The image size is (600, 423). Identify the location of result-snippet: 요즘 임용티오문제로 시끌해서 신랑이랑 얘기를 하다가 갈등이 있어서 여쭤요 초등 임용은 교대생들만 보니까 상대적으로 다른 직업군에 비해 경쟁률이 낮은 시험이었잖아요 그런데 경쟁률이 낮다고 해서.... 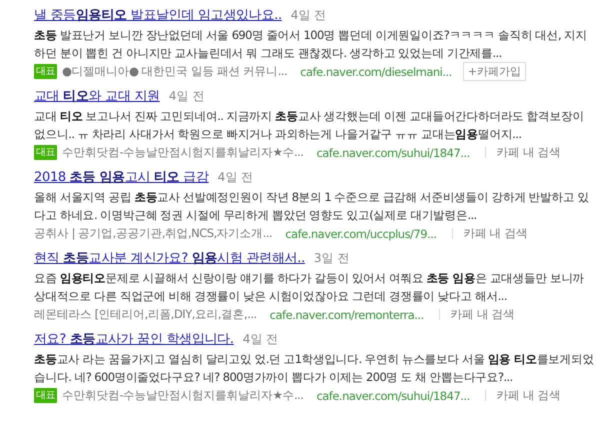
(310, 287).